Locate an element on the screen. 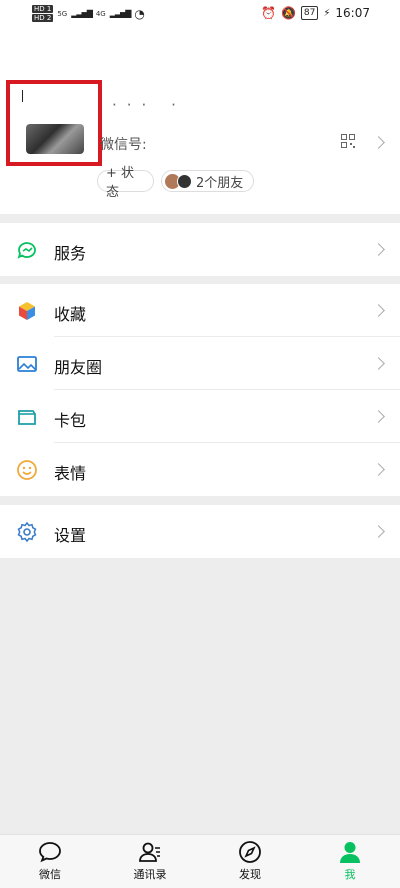 The width and height of the screenshot is (400, 888). menu-label-cards: 卡包 is located at coordinates (70, 420).